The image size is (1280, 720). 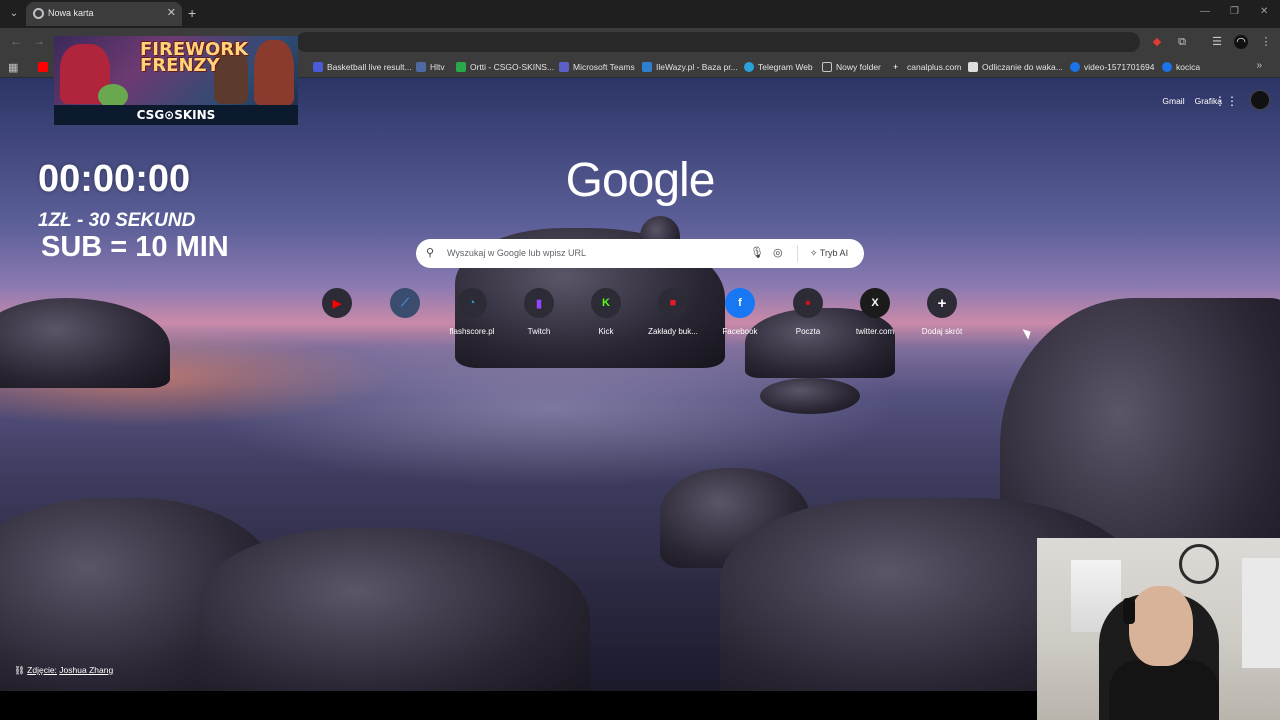 I want to click on sheet-icon, so click(x=461, y=67).